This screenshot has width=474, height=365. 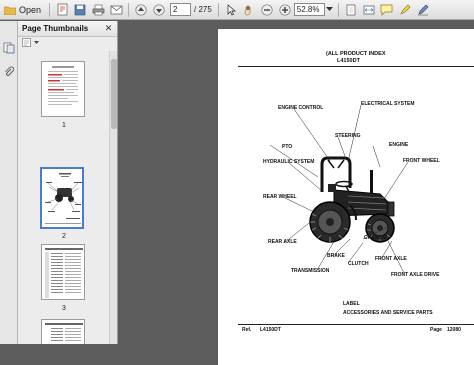 I want to click on next-page-button, so click(x=159, y=10).